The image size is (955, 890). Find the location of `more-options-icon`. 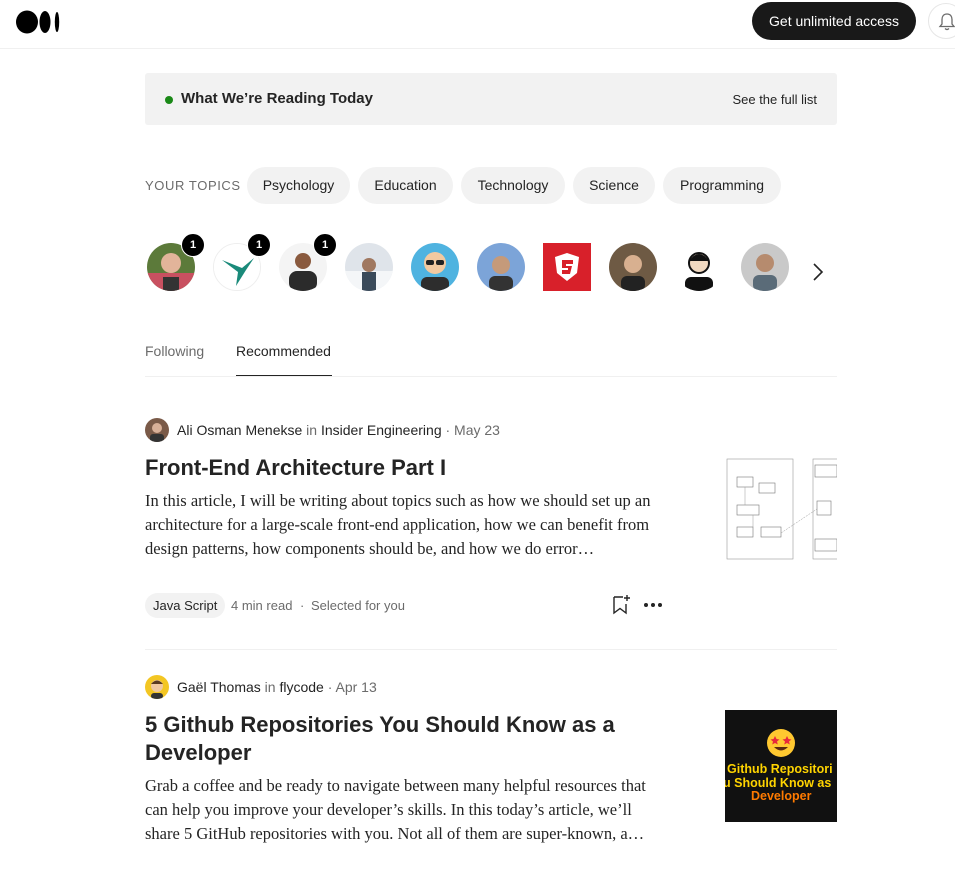

more-options-icon is located at coordinates (653, 605).